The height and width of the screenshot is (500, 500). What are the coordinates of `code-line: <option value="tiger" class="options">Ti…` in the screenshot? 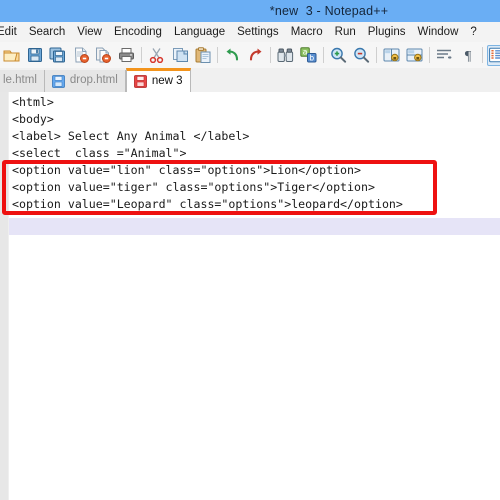 It's located at (193, 187).